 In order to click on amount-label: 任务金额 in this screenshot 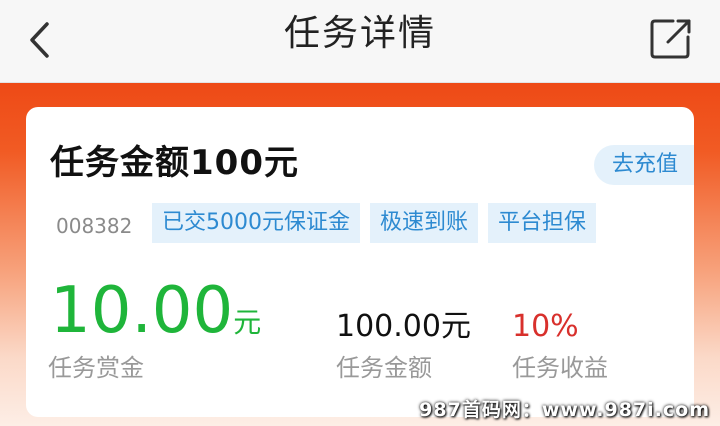, I will do `click(384, 368)`.